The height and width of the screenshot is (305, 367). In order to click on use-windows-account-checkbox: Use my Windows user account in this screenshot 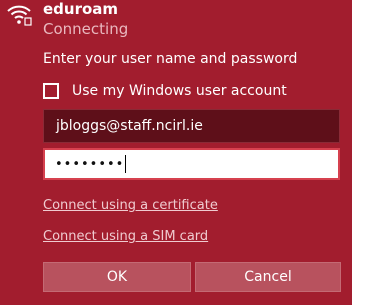, I will do `click(165, 91)`.